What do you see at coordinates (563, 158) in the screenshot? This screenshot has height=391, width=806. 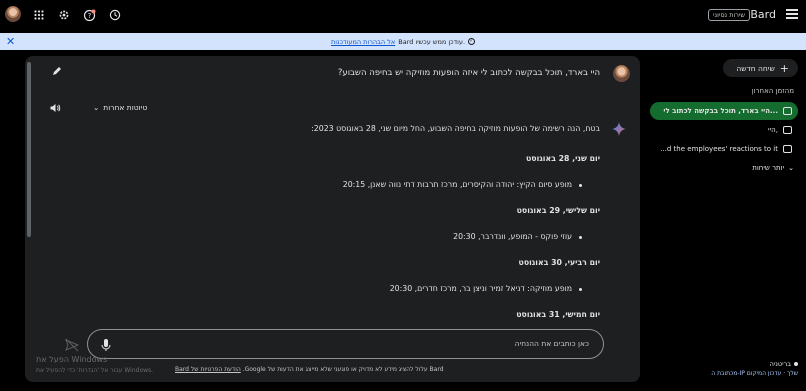 I see `schedule-day: יום שני, 28 באוגוסט` at bounding box center [563, 158].